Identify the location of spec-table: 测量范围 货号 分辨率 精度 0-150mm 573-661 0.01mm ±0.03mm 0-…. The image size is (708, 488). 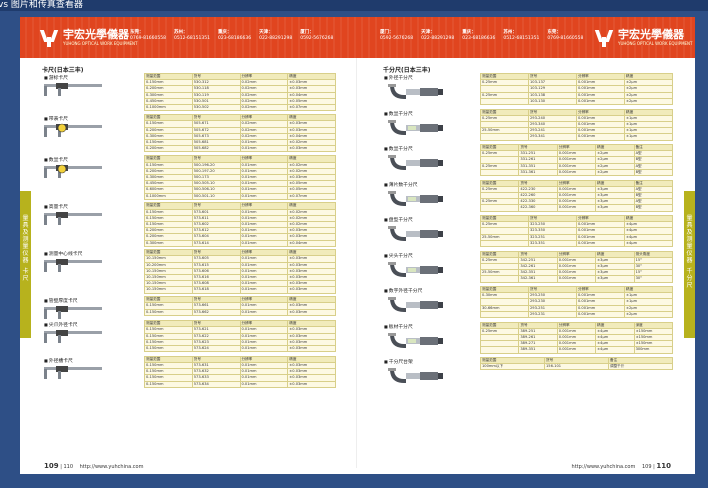
(240, 306).